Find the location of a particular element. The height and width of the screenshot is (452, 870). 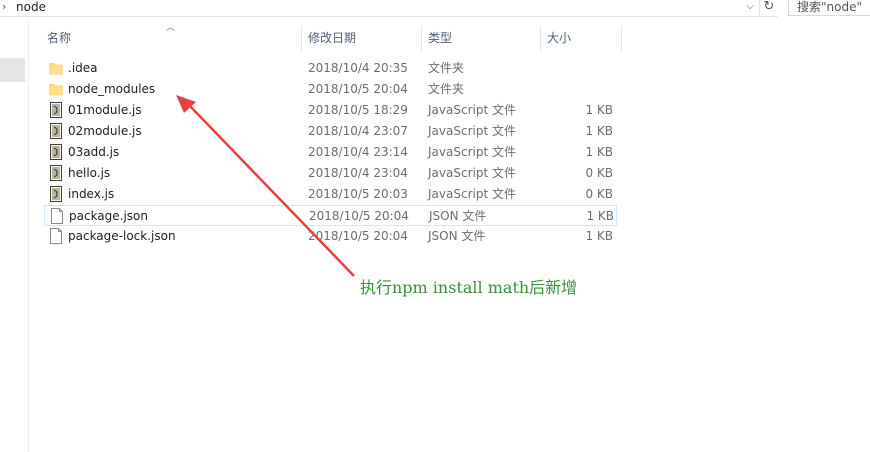

file-row: .idea 2018/10/4 20:35 文件夹 is located at coordinates (330, 68).